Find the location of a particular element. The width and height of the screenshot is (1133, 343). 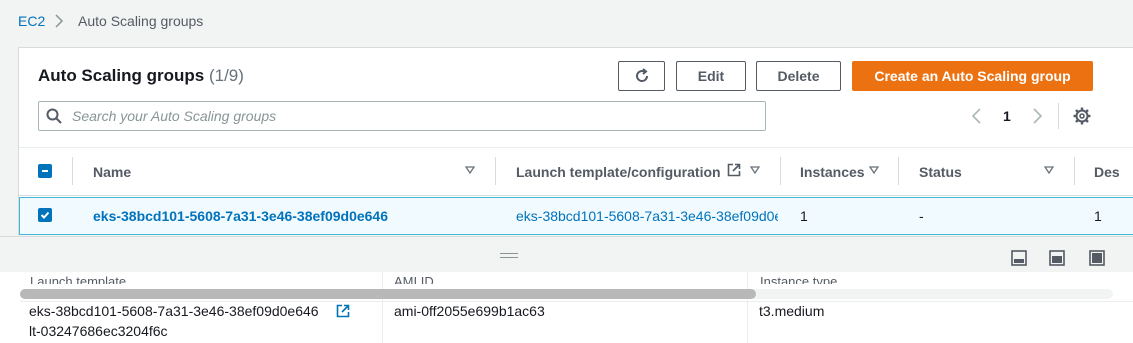

create-asg-button: Create an Auto Scaling group is located at coordinates (972, 76).